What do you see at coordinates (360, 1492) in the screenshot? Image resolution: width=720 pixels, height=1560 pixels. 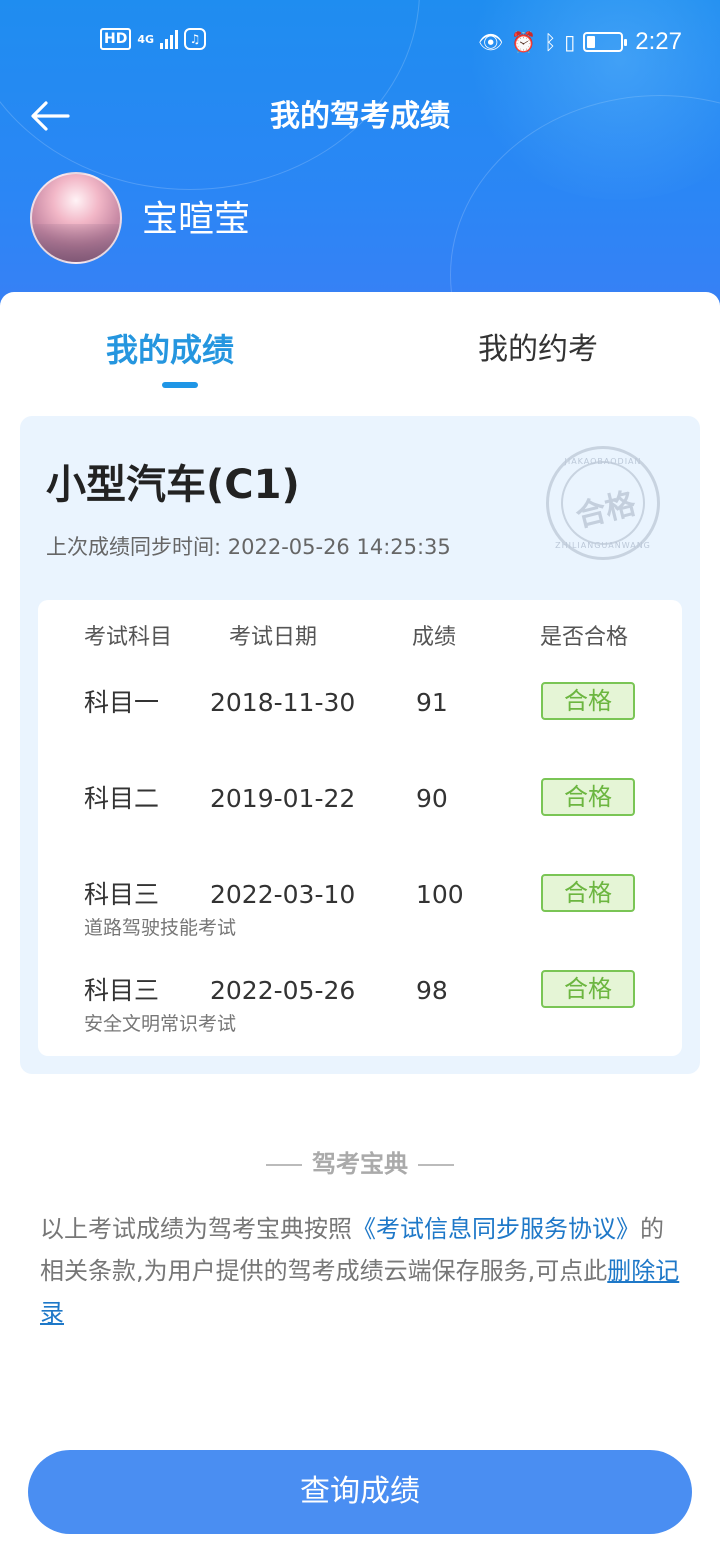 I see `query-scores-button: 查询成绩` at bounding box center [360, 1492].